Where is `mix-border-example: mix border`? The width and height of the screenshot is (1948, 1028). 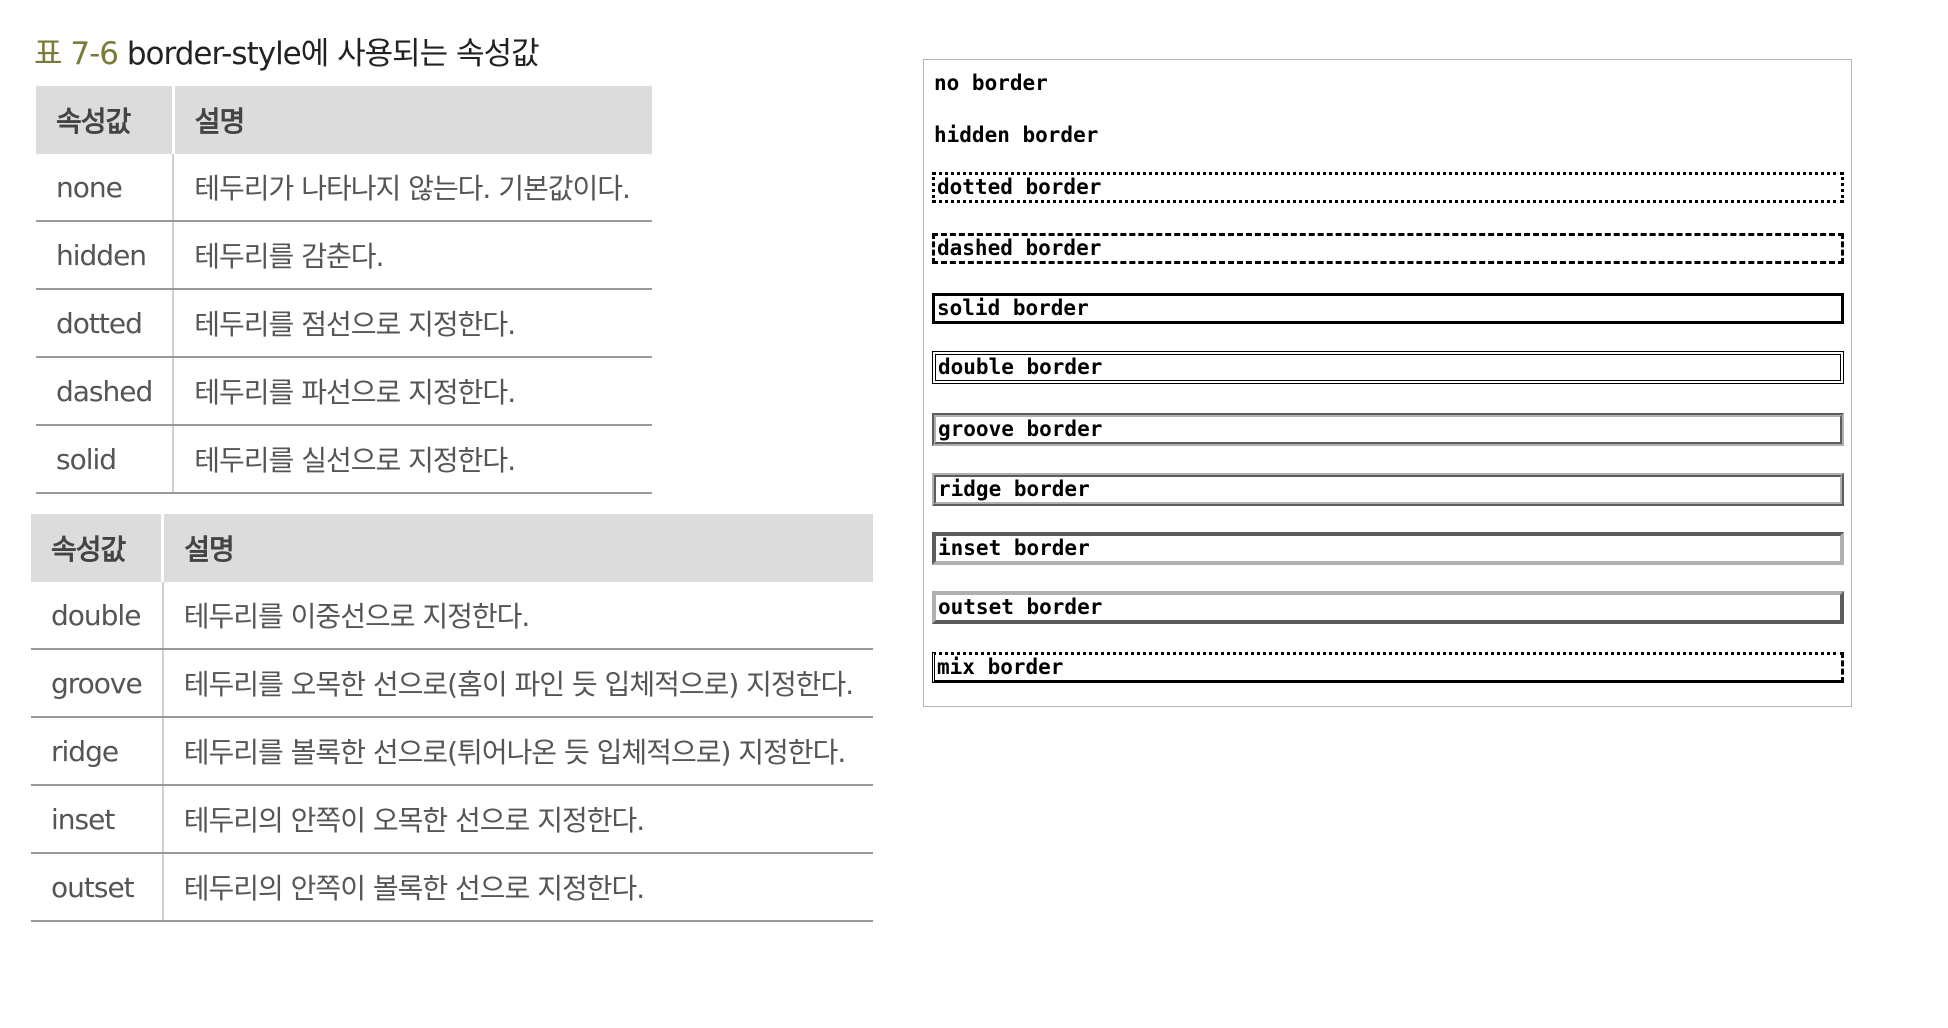
mix-border-example: mix border is located at coordinates (1388, 667).